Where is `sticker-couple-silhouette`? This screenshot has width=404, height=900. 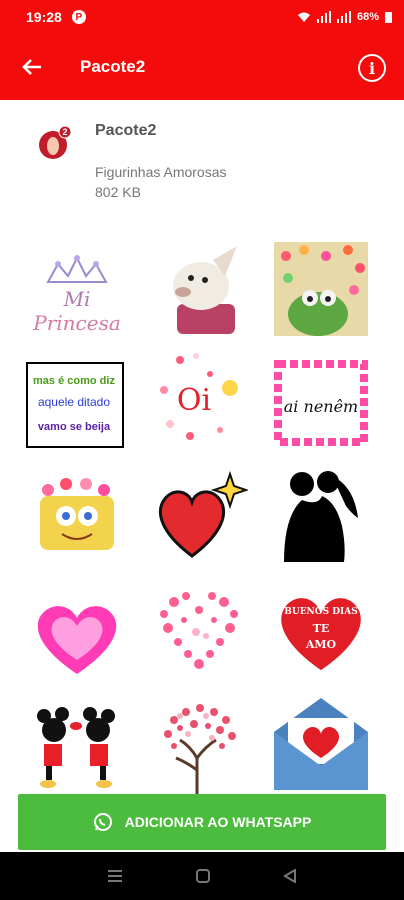
sticker-couple-silhouette is located at coordinates (321, 515).